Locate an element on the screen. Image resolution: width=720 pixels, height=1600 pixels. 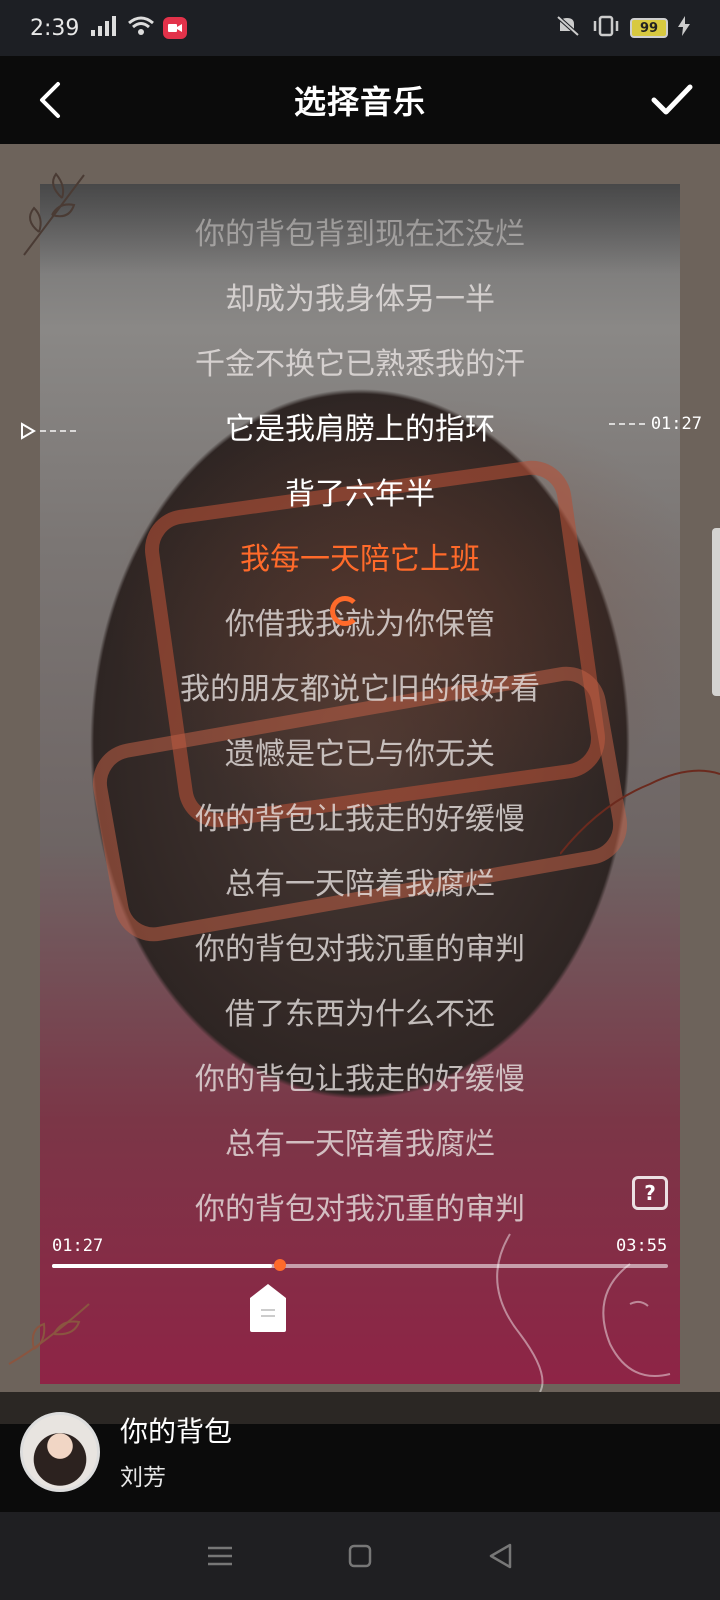
wifi-icon is located at coordinates (141, 28).